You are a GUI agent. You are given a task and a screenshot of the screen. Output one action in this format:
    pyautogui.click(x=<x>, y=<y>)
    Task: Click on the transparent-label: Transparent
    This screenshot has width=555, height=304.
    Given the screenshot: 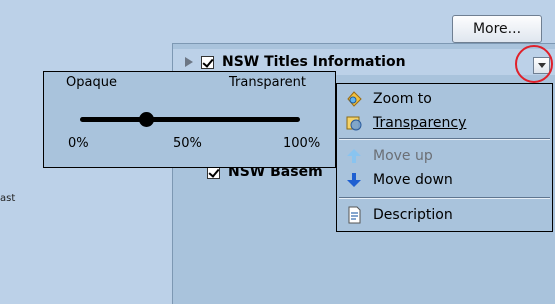 What is the action you would take?
    pyautogui.click(x=267, y=82)
    